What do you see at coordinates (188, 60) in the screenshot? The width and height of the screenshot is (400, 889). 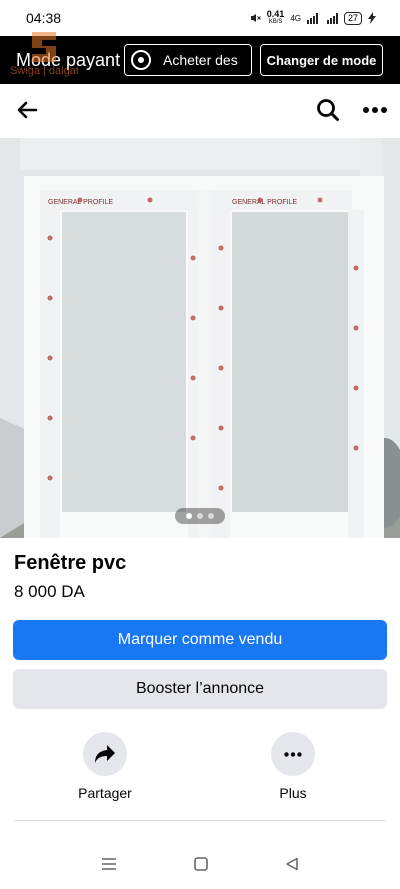 I see `buy-button: Acheter des` at bounding box center [188, 60].